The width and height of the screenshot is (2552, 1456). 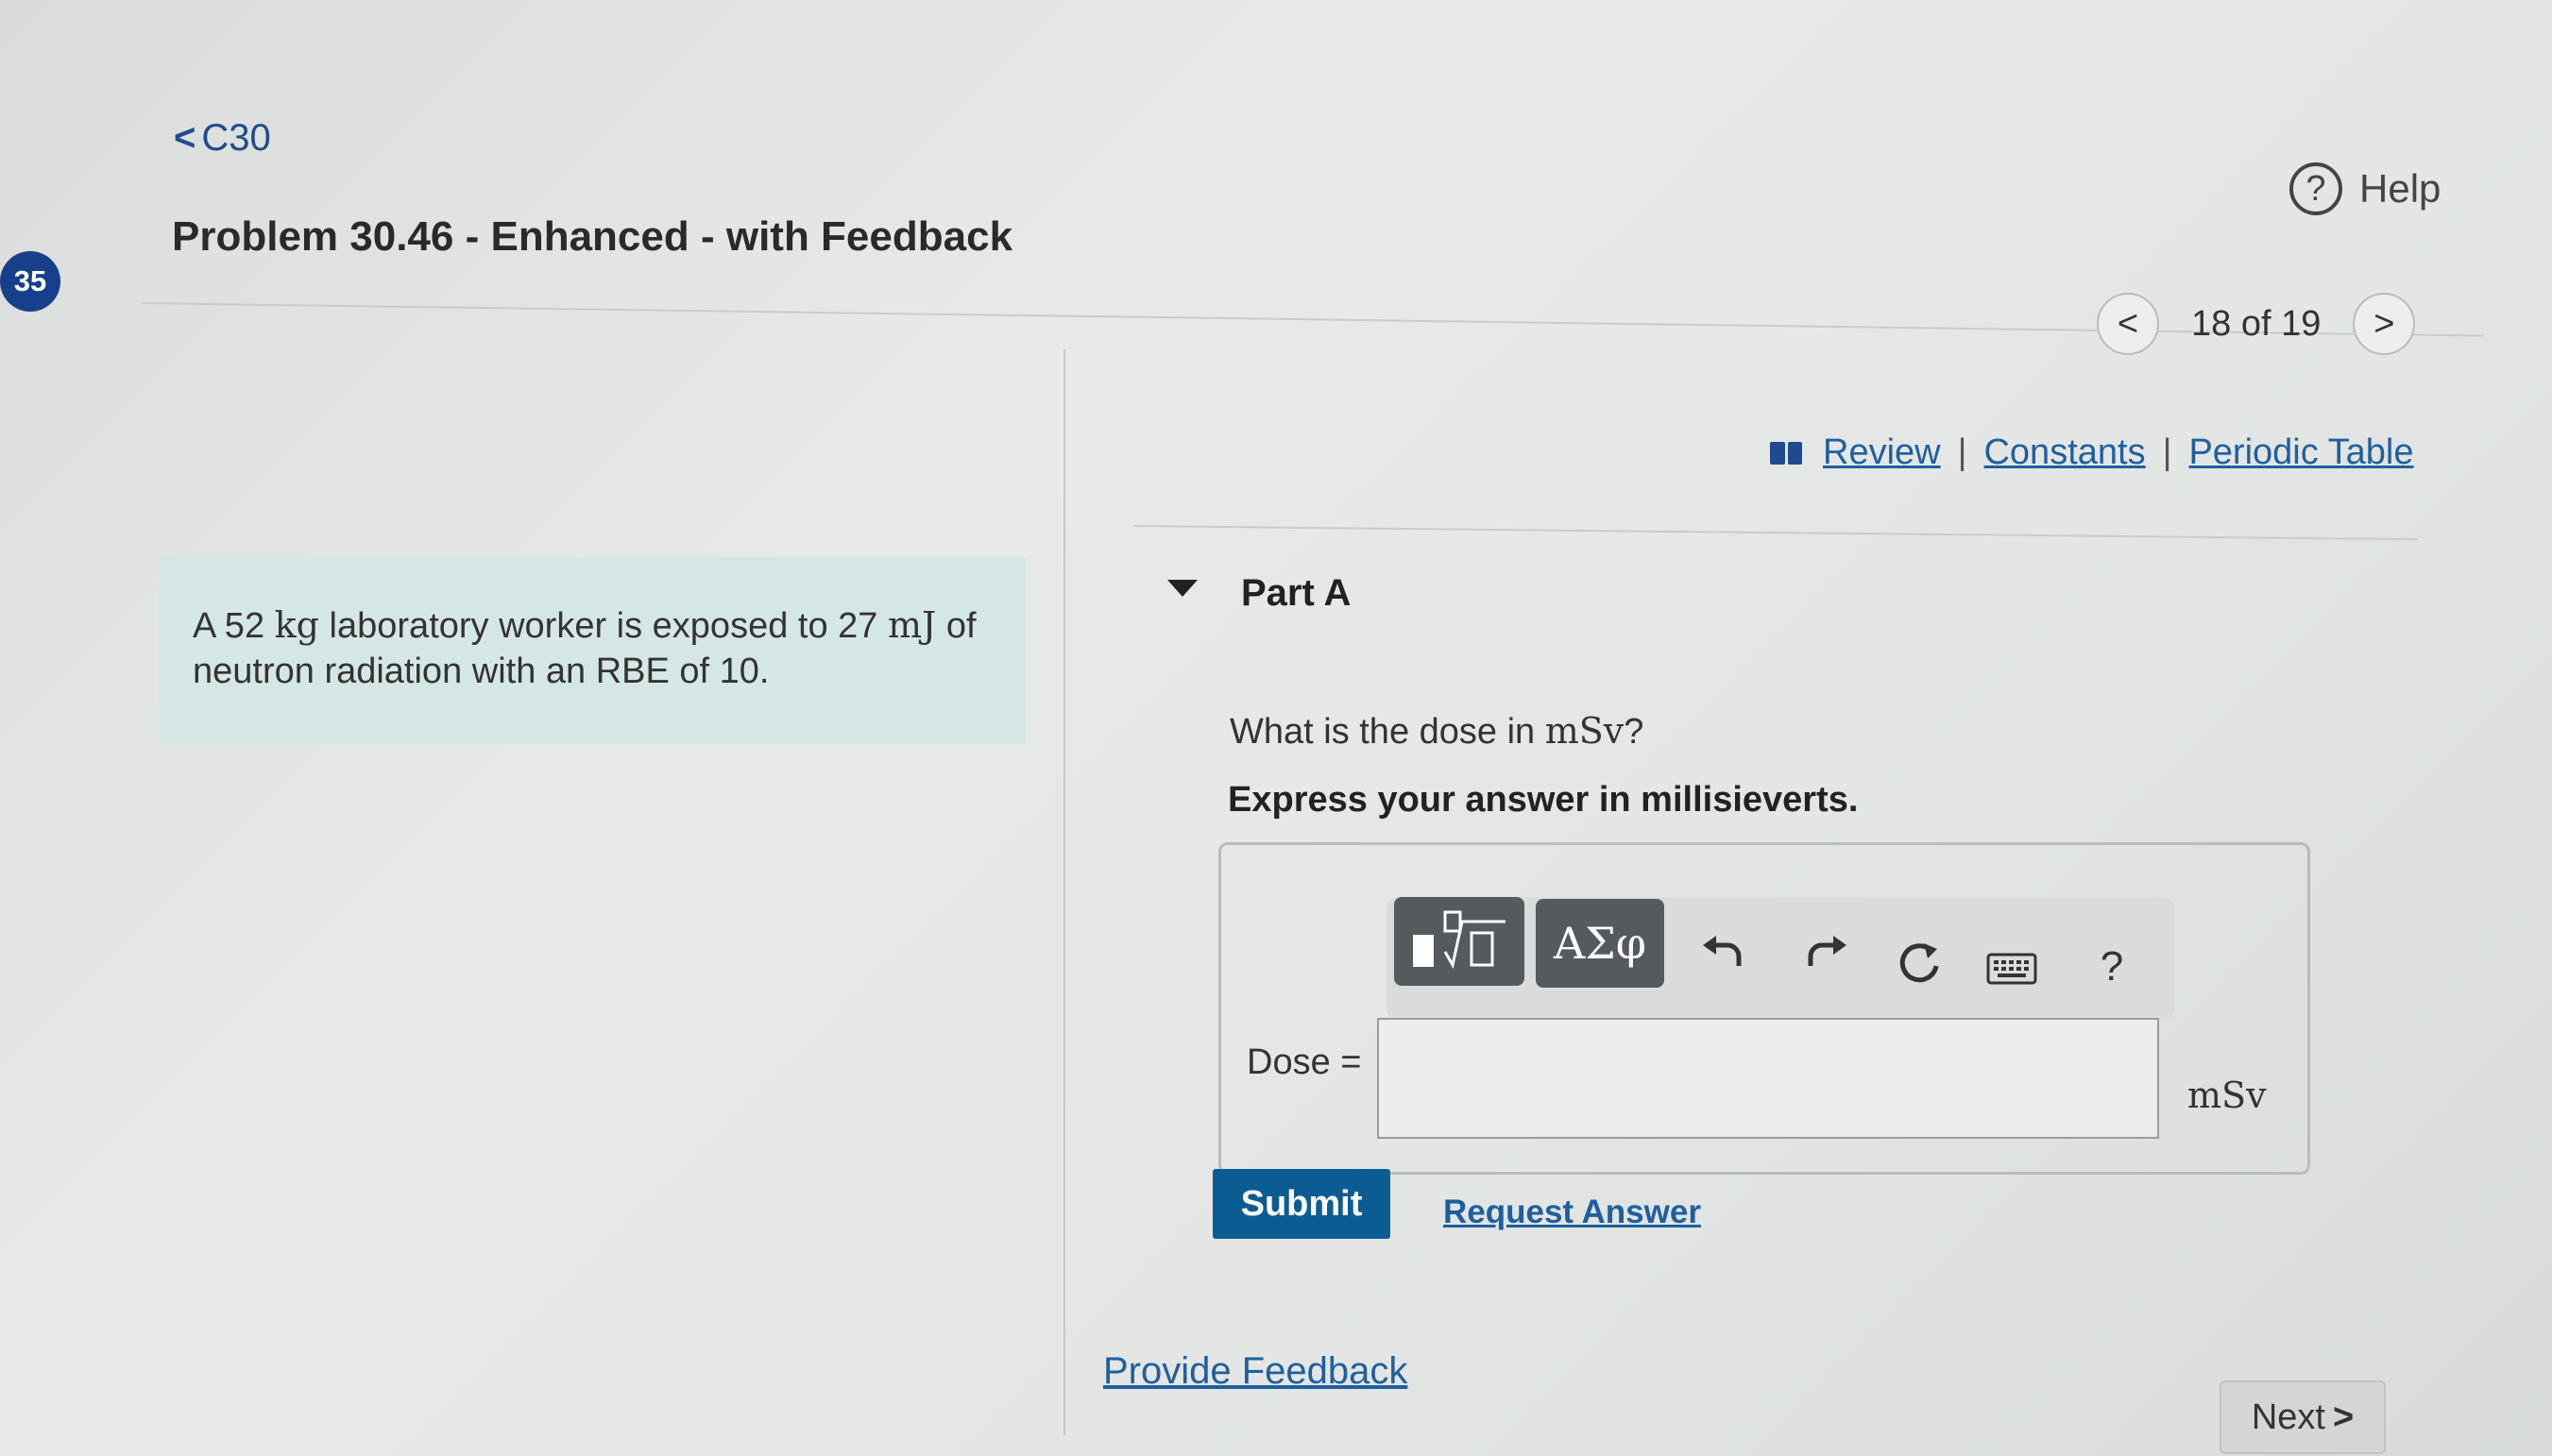 I want to click on templates-icon, so click(x=1459, y=940).